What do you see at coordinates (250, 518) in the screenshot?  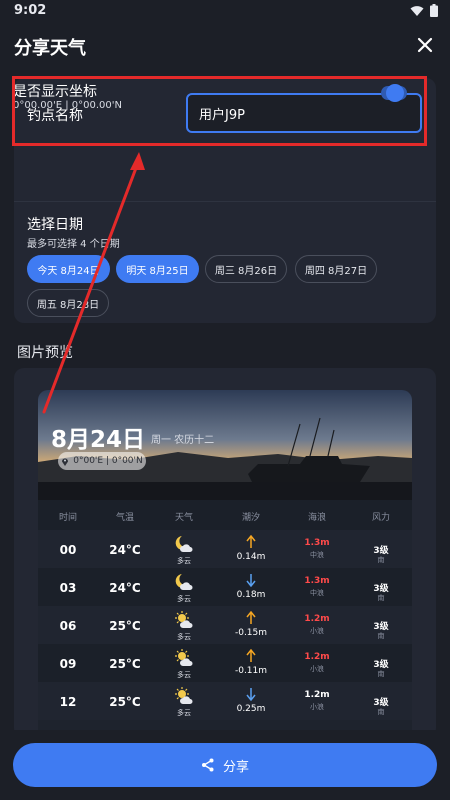 I see `column-header: 潮汐` at bounding box center [250, 518].